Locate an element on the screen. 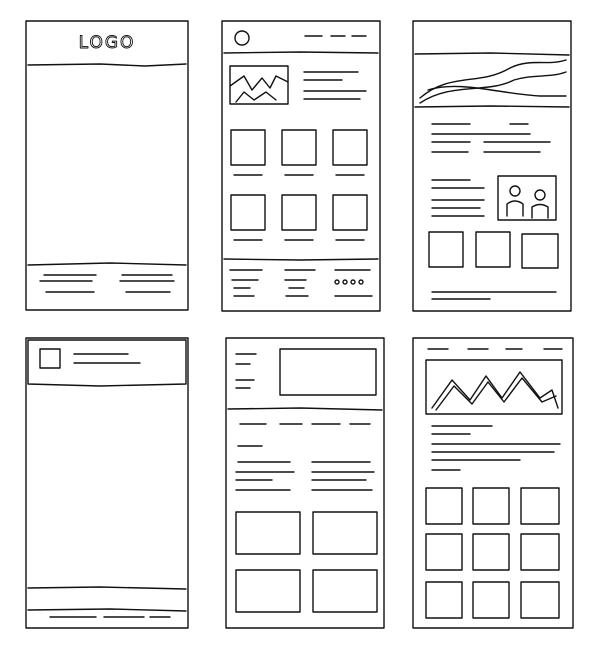 The image size is (600, 648). logo-text: LOGO is located at coordinates (107, 43).